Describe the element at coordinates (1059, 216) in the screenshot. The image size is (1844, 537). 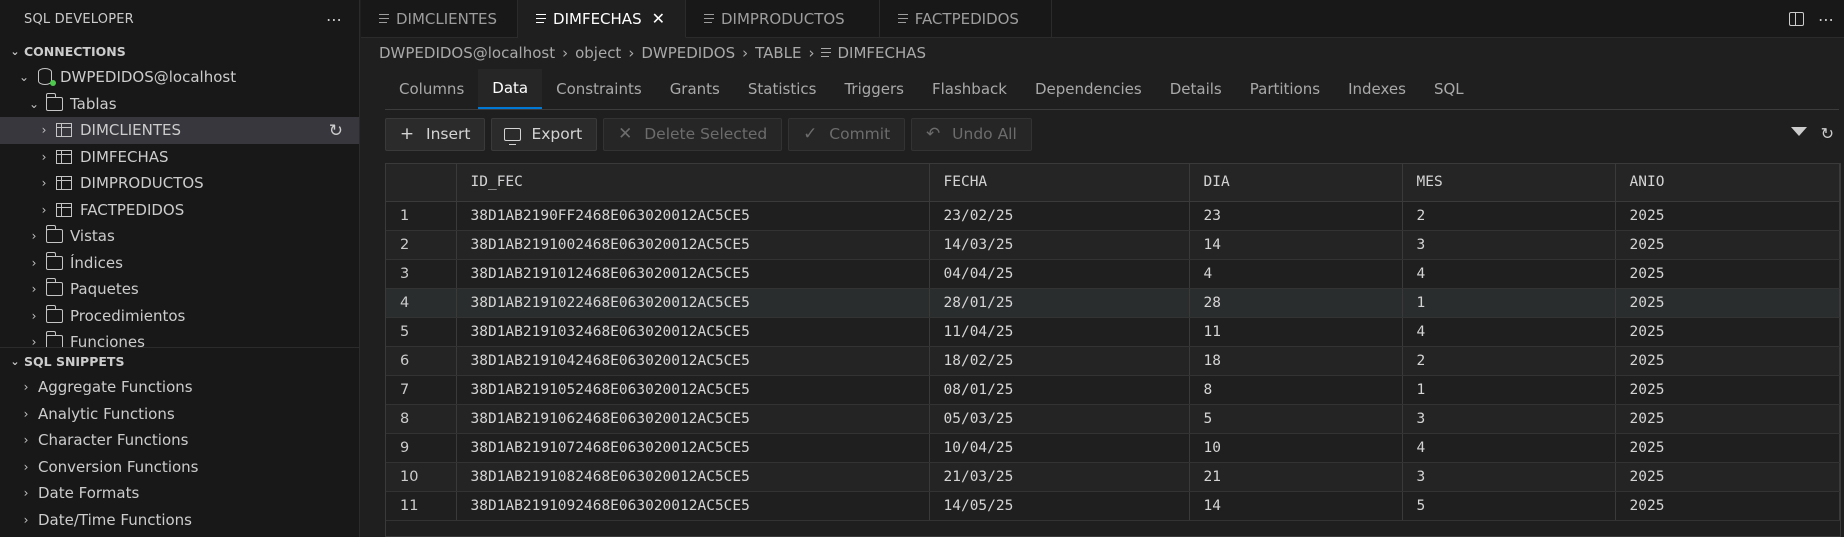
I see `table-cell: 23/02/25` at that location.